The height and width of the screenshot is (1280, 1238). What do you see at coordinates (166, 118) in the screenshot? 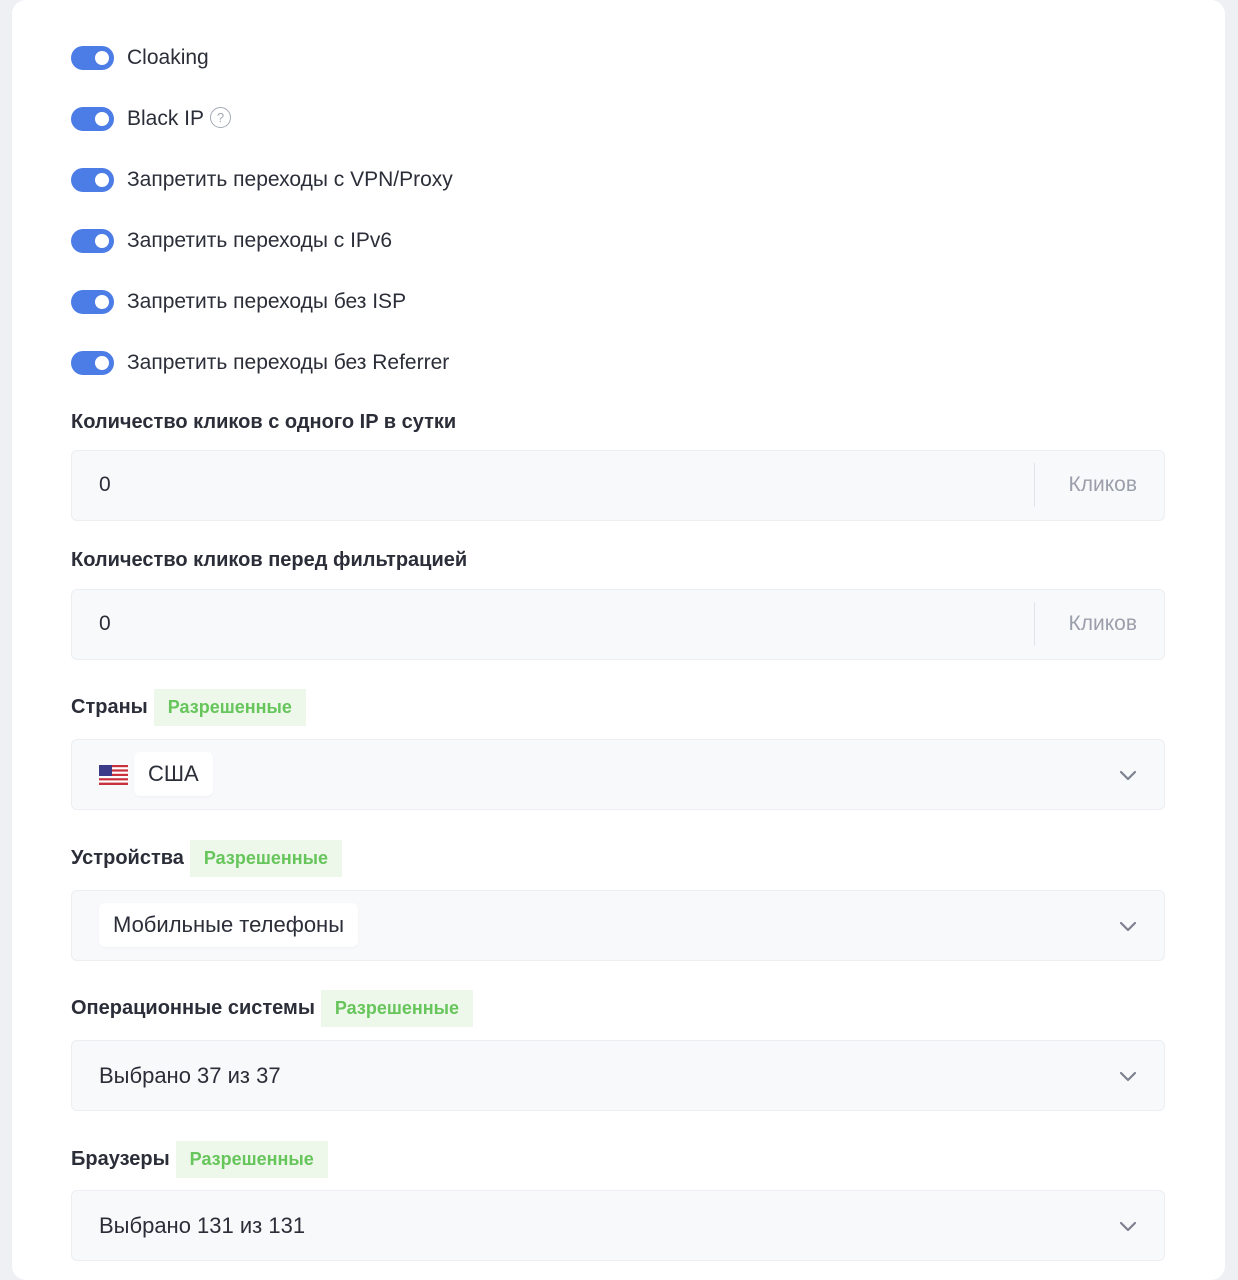
I see `black-ip-label: Black IP` at bounding box center [166, 118].